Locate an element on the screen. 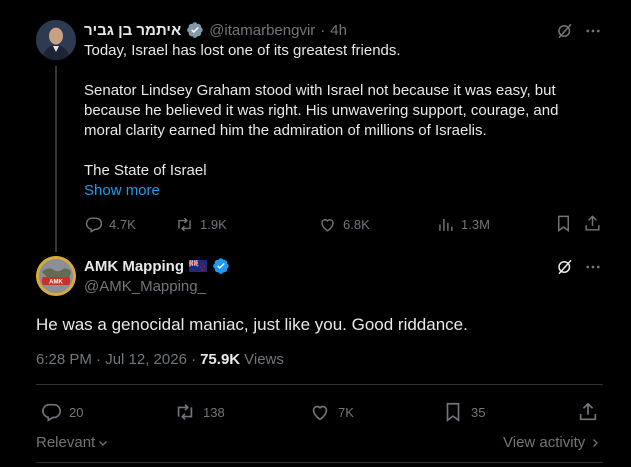 The image size is (631, 467). like-action: 7K is located at coordinates (331, 412).